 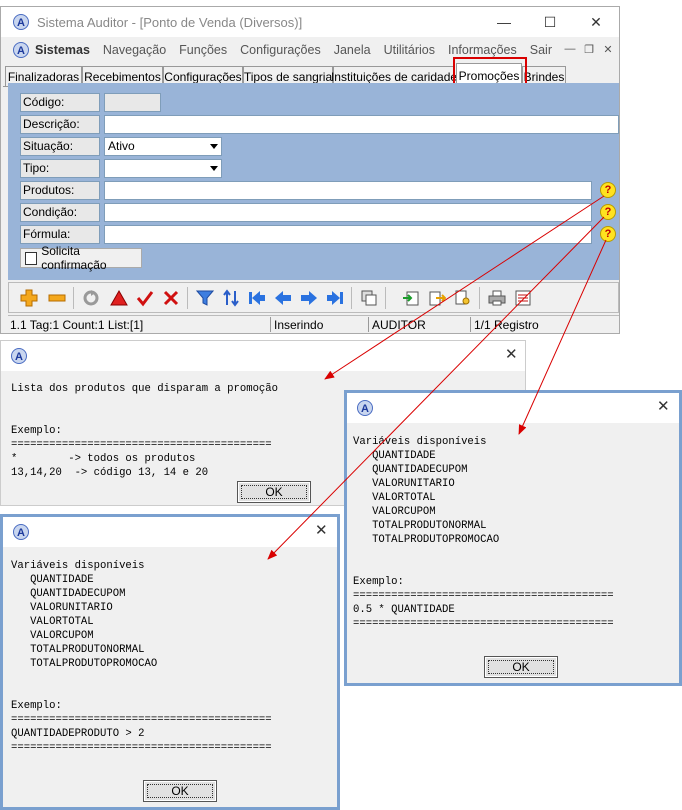 I want to click on tipo-label: Tipo:, so click(x=60, y=168).